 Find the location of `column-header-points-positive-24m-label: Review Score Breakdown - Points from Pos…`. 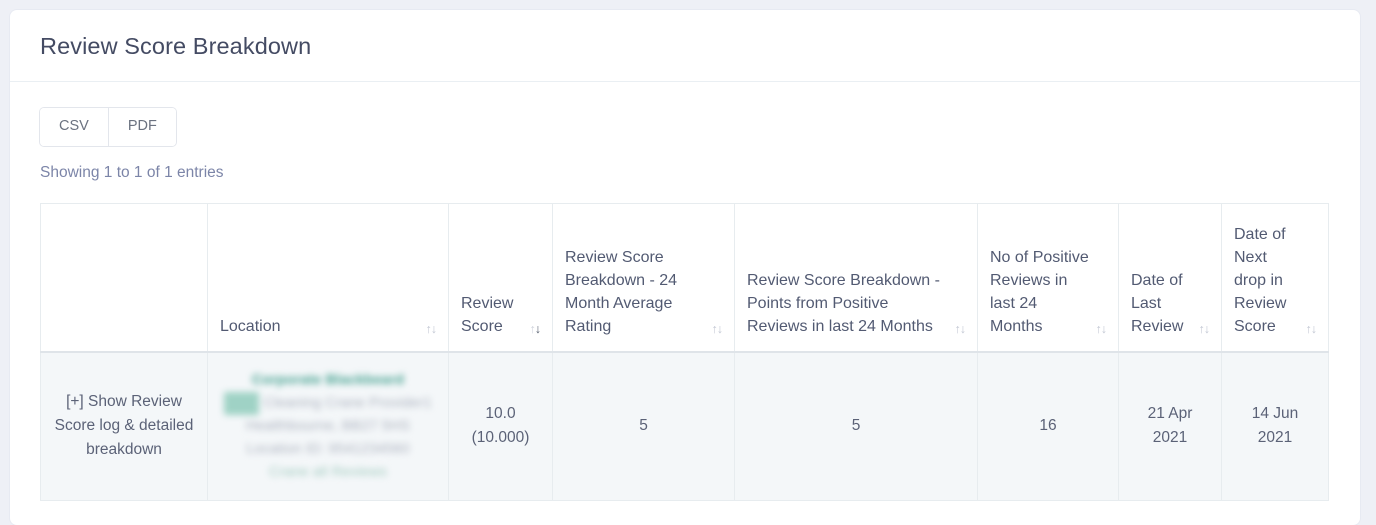

column-header-points-positive-24m-label: Review Score Breakdown - Points from Pos… is located at coordinates (843, 303).